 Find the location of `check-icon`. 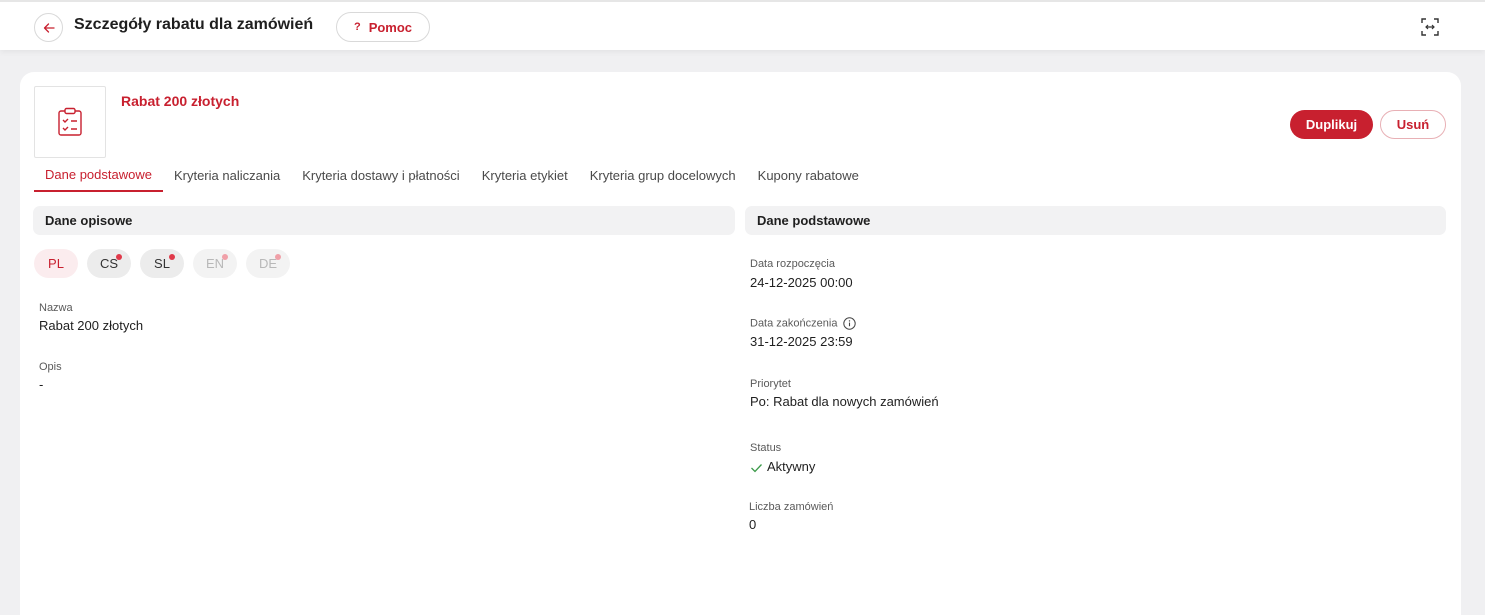

check-icon is located at coordinates (756, 467).